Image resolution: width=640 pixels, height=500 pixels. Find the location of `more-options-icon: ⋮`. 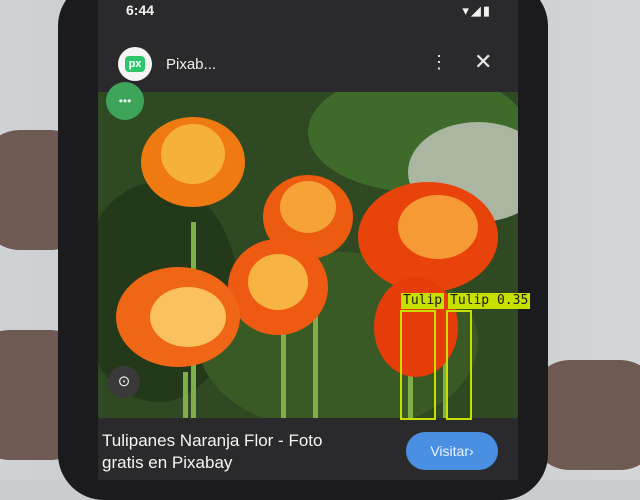

more-options-icon: ⋮ is located at coordinates (439, 62).